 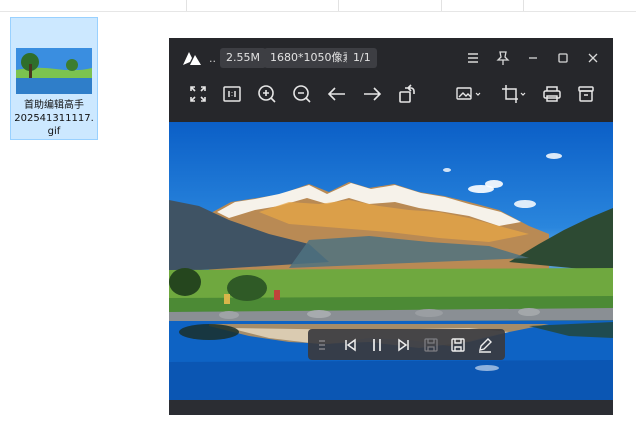 I want to click on save-frame-icon, so click(x=431, y=345).